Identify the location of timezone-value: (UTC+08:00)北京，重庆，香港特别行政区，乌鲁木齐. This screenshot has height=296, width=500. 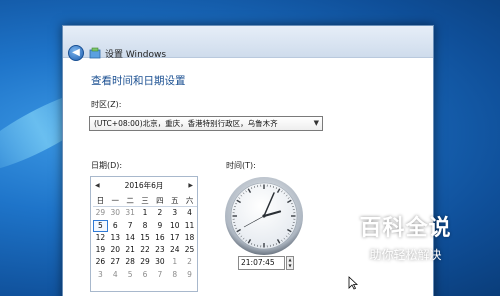
(186, 123).